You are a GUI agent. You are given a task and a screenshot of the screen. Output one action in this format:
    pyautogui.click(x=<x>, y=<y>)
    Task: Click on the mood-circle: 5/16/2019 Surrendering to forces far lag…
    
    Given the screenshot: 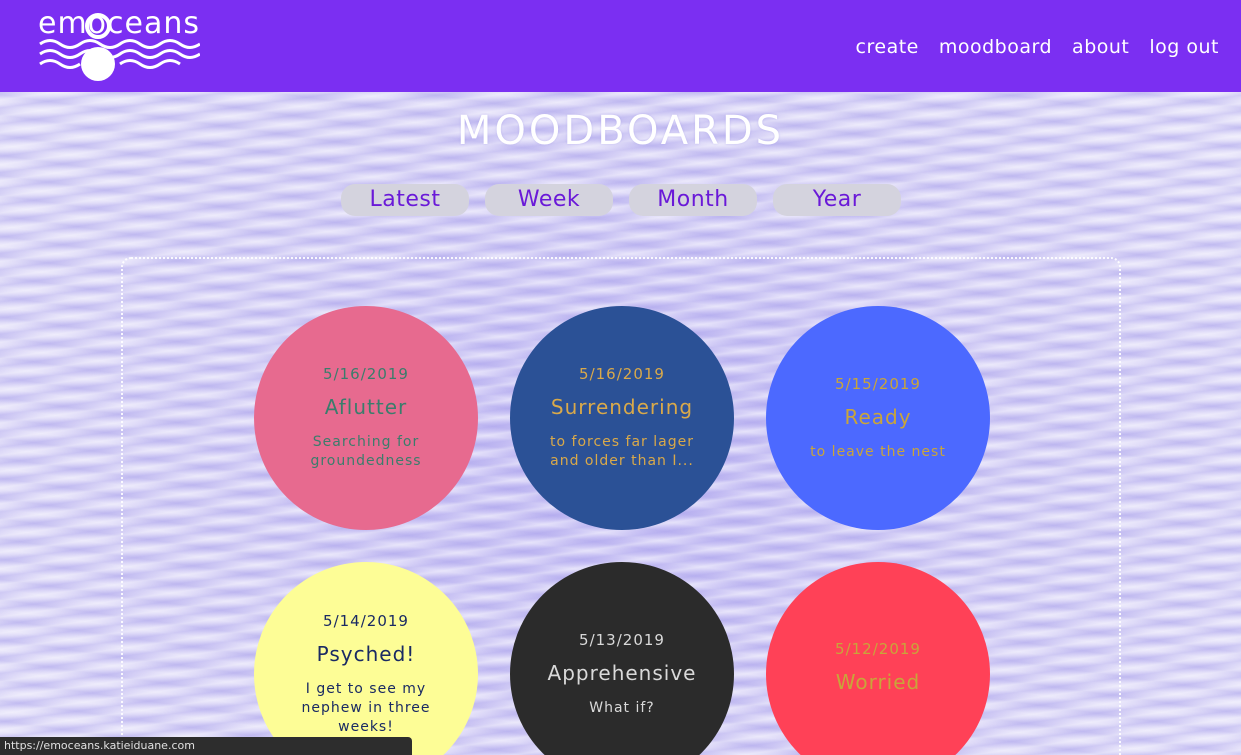 What is the action you would take?
    pyautogui.click(x=622, y=418)
    